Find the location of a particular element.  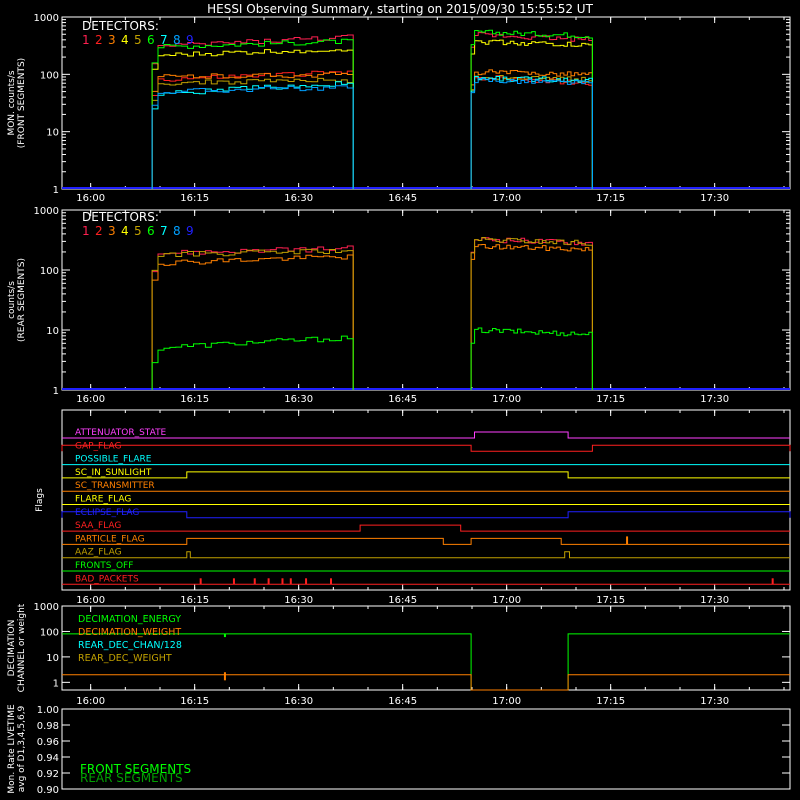

flag-label-saa_flag: SAA_FLAG is located at coordinates (98, 526).